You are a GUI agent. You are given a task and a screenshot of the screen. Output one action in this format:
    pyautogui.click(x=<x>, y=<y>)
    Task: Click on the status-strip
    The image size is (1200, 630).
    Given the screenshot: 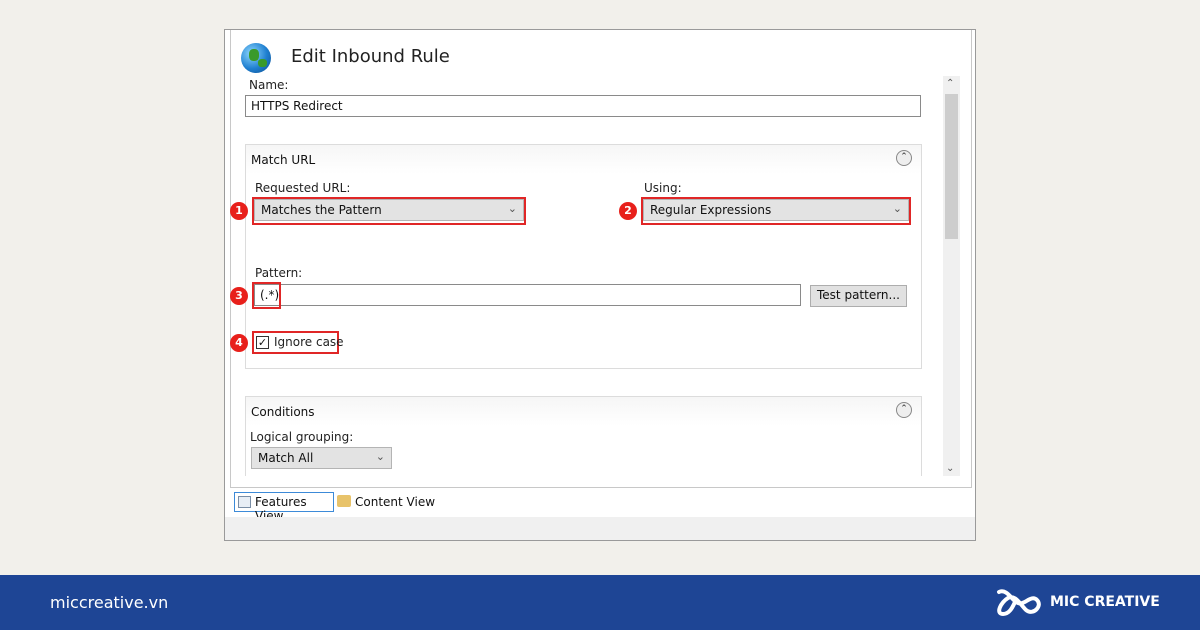 What is the action you would take?
    pyautogui.click(x=600, y=528)
    